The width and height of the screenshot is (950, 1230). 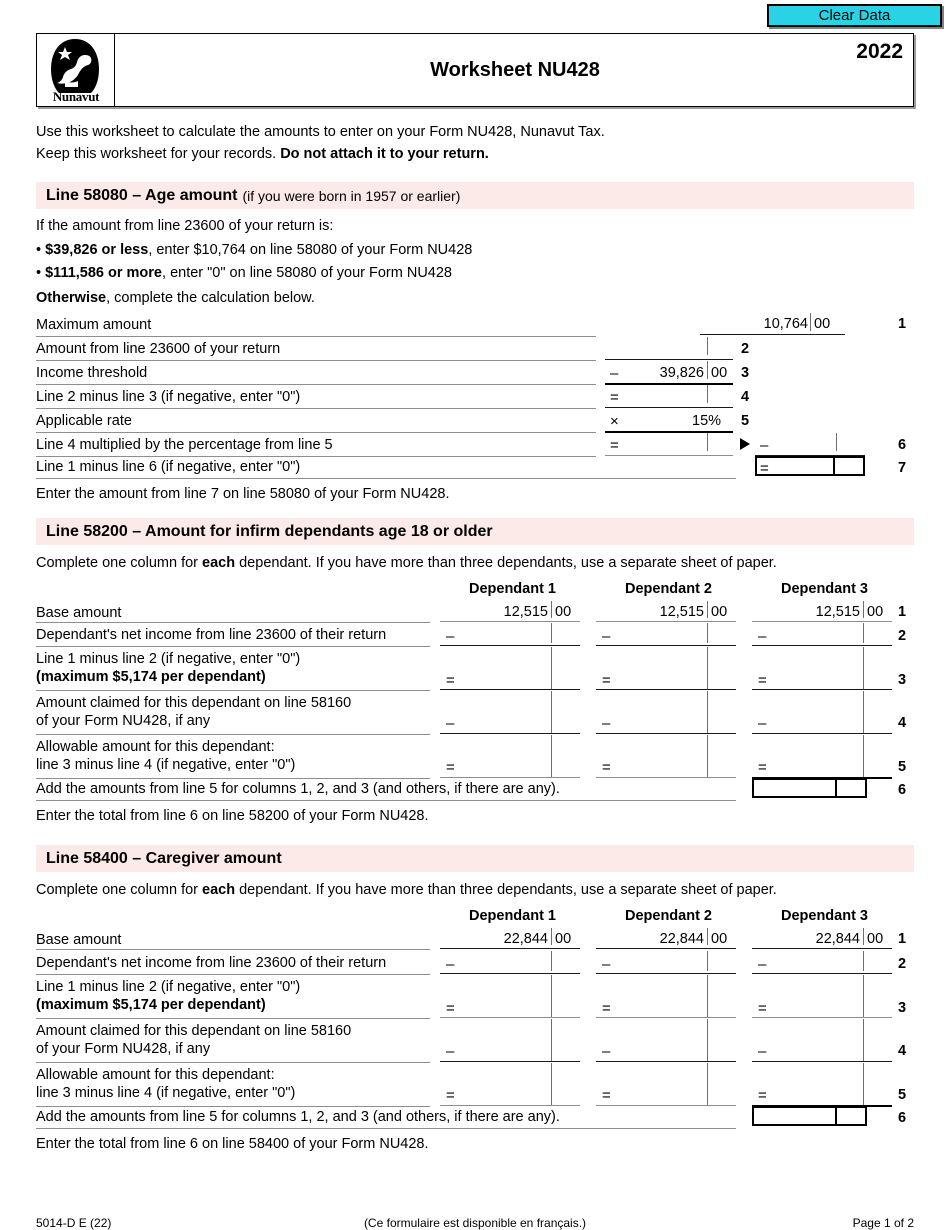 What do you see at coordinates (79, 940) in the screenshot?
I see `row-58400-1-label: Base amount` at bounding box center [79, 940].